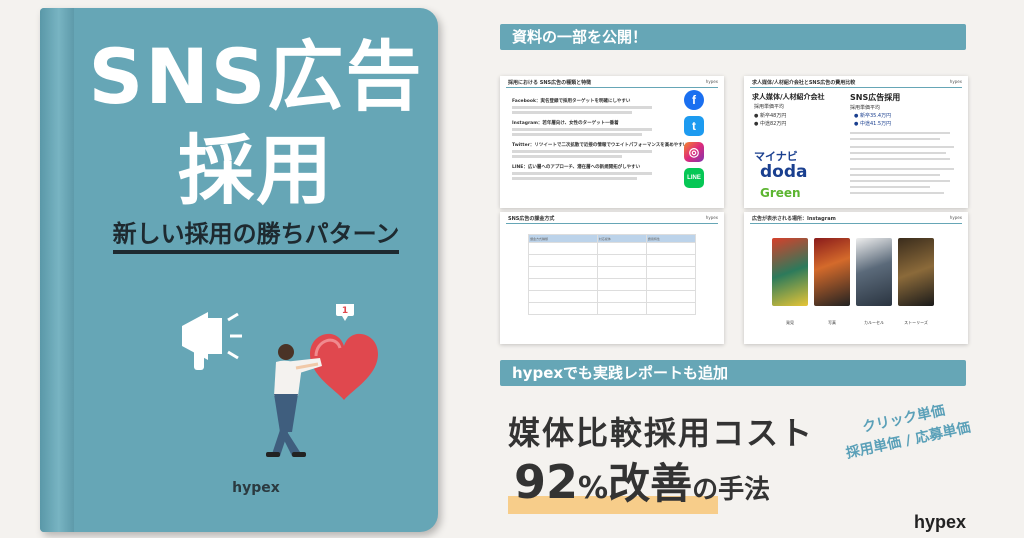 This screenshot has width=1024, height=538. I want to click on book-subtitle: 新しい採用の勝ちパターン, so click(256, 234).